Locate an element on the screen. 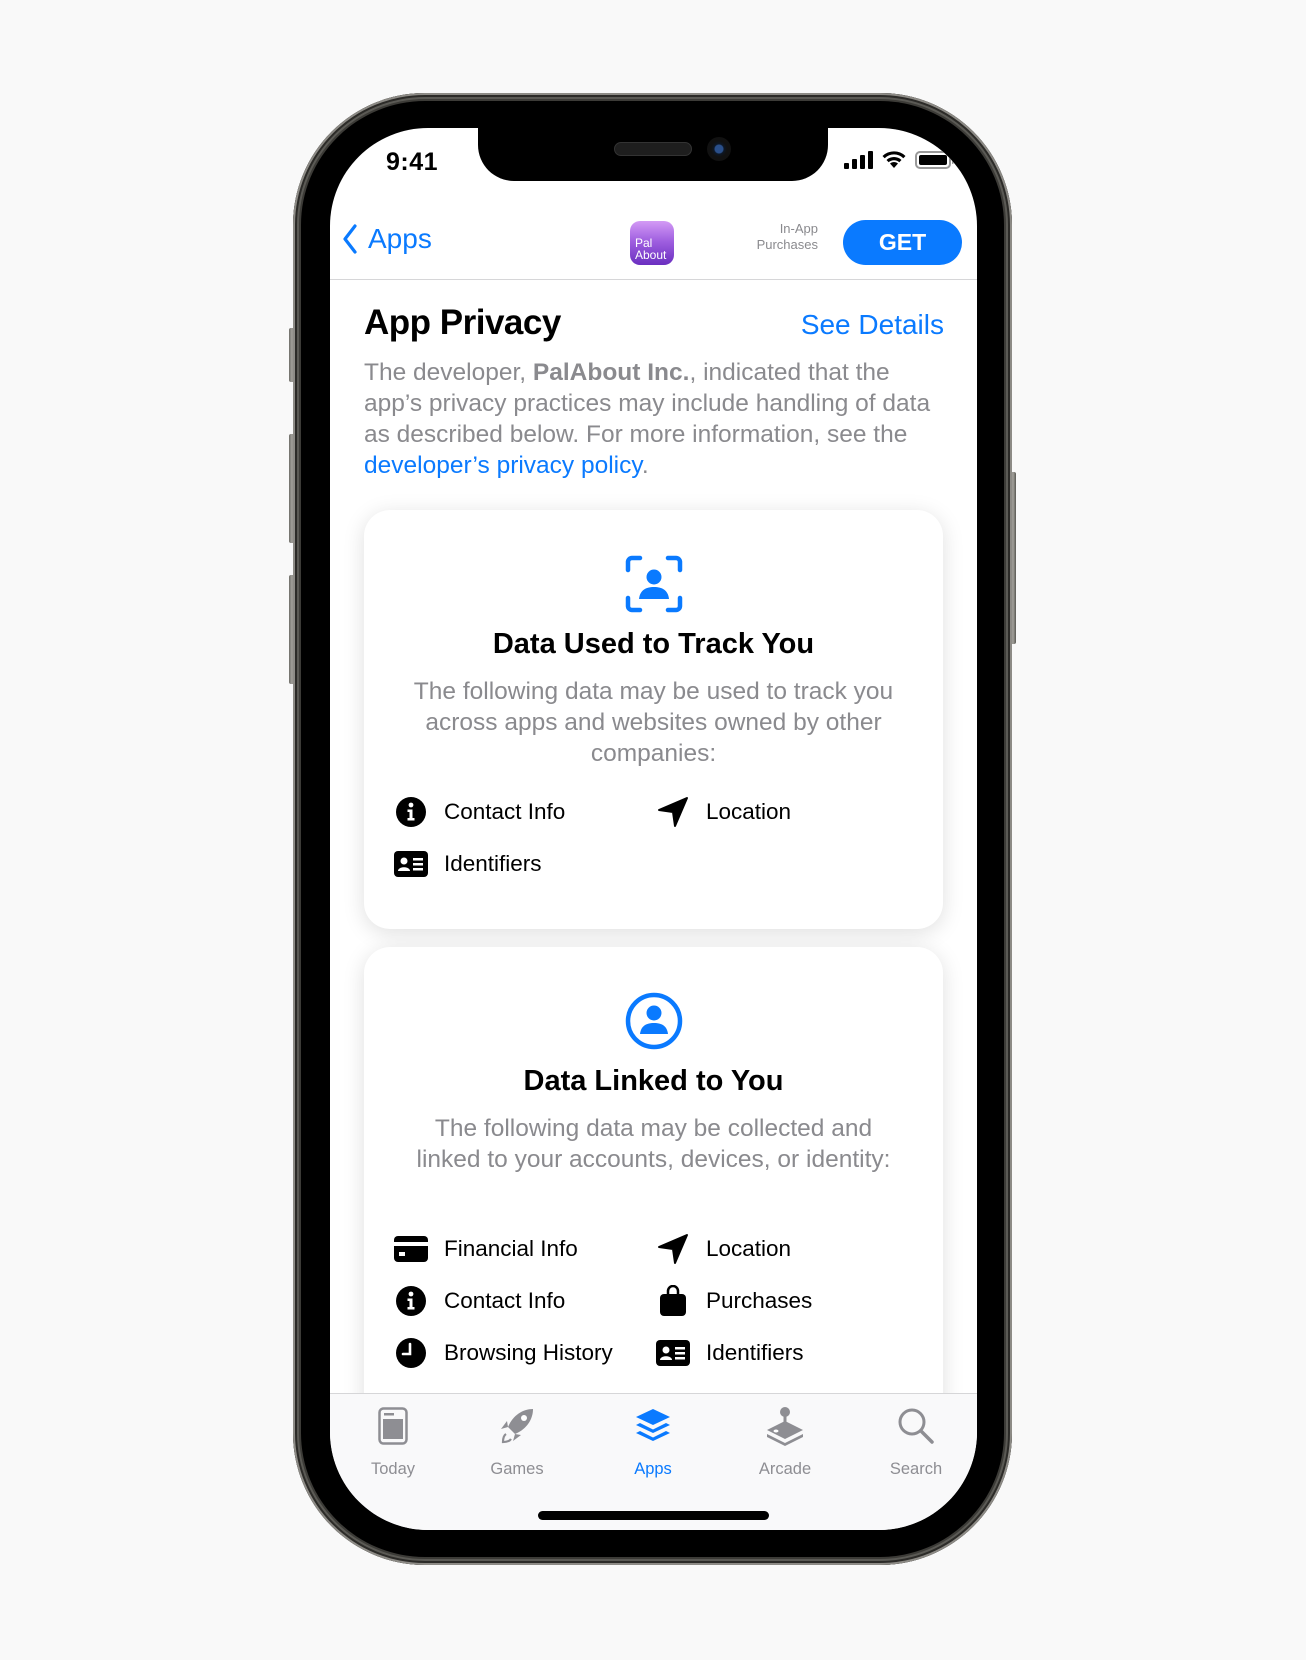  back-button: Apps is located at coordinates (387, 239).